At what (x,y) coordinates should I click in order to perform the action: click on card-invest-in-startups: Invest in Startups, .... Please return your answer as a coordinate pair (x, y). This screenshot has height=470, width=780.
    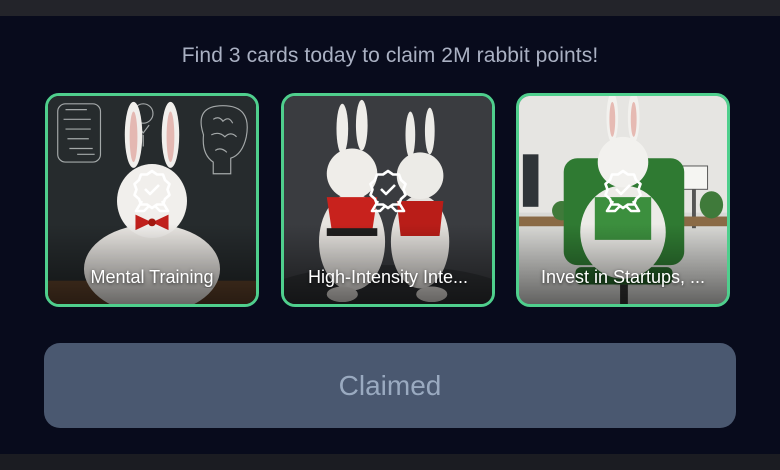
    Looking at the image, I should click on (623, 200).